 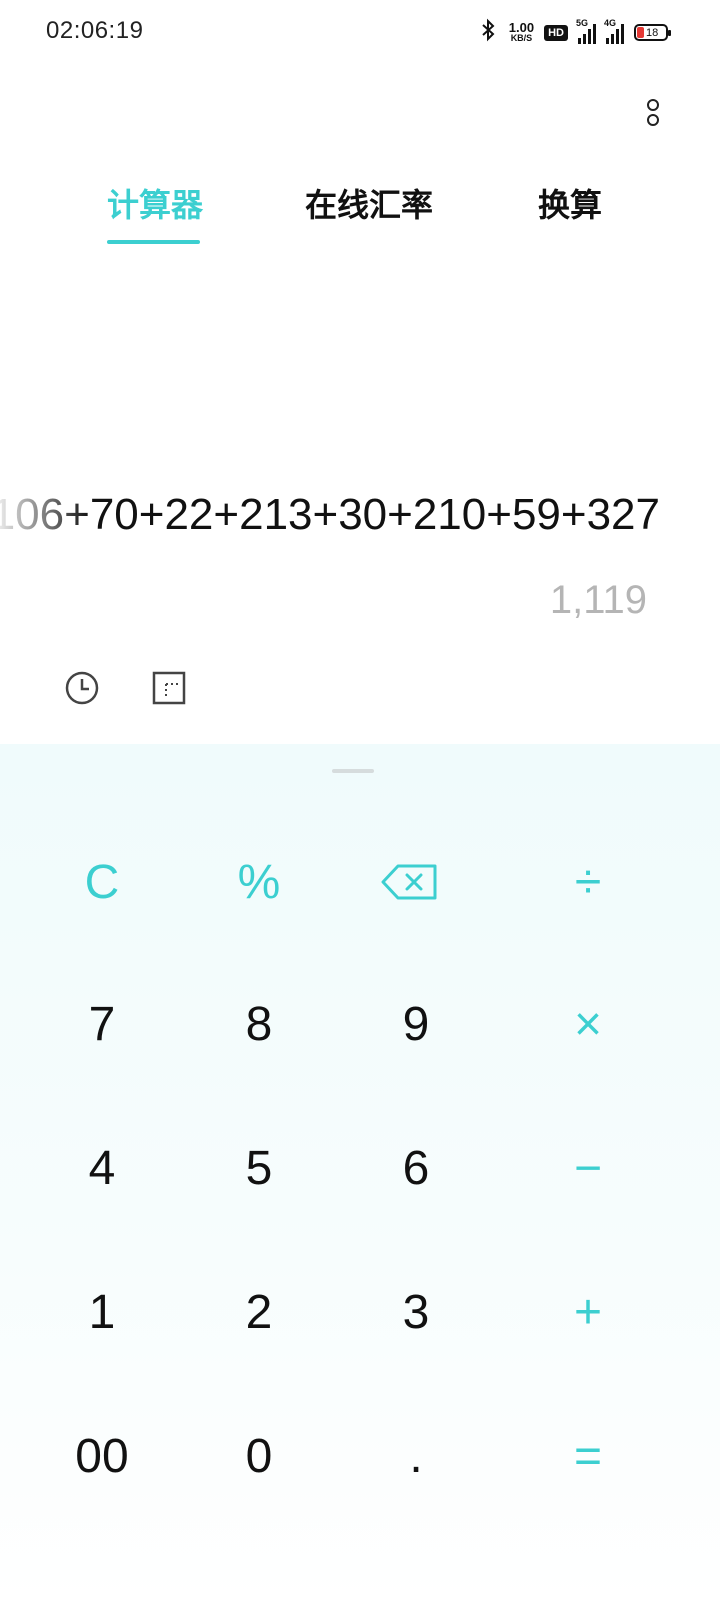 What do you see at coordinates (521, 31) in the screenshot?
I see `network-speed: 1.00 KB/S` at bounding box center [521, 31].